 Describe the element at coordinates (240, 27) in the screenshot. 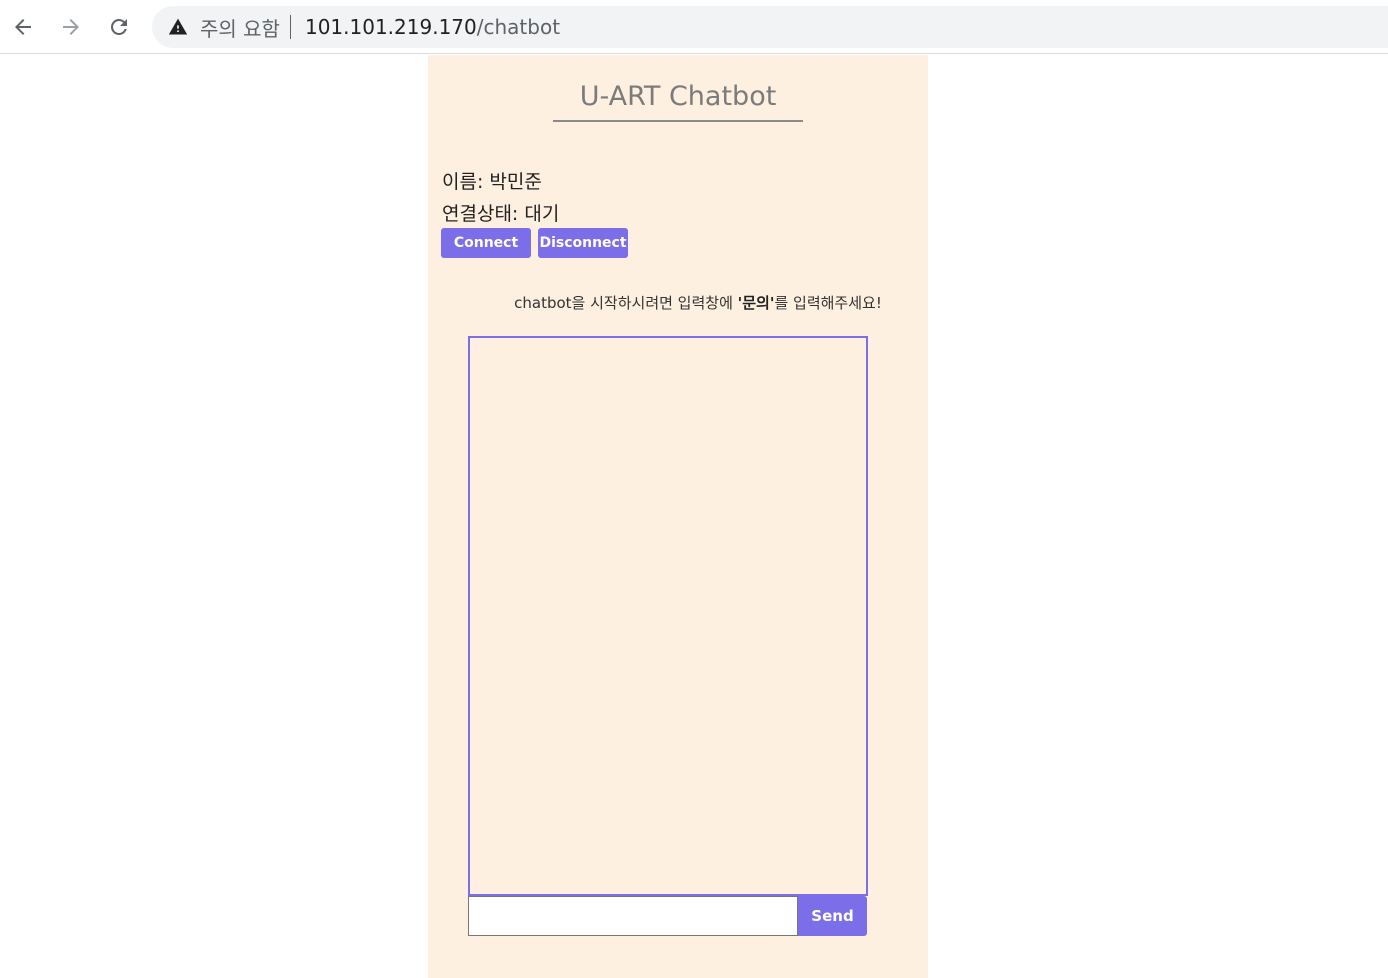

I see `security-warning-label: 주의 요함` at that location.